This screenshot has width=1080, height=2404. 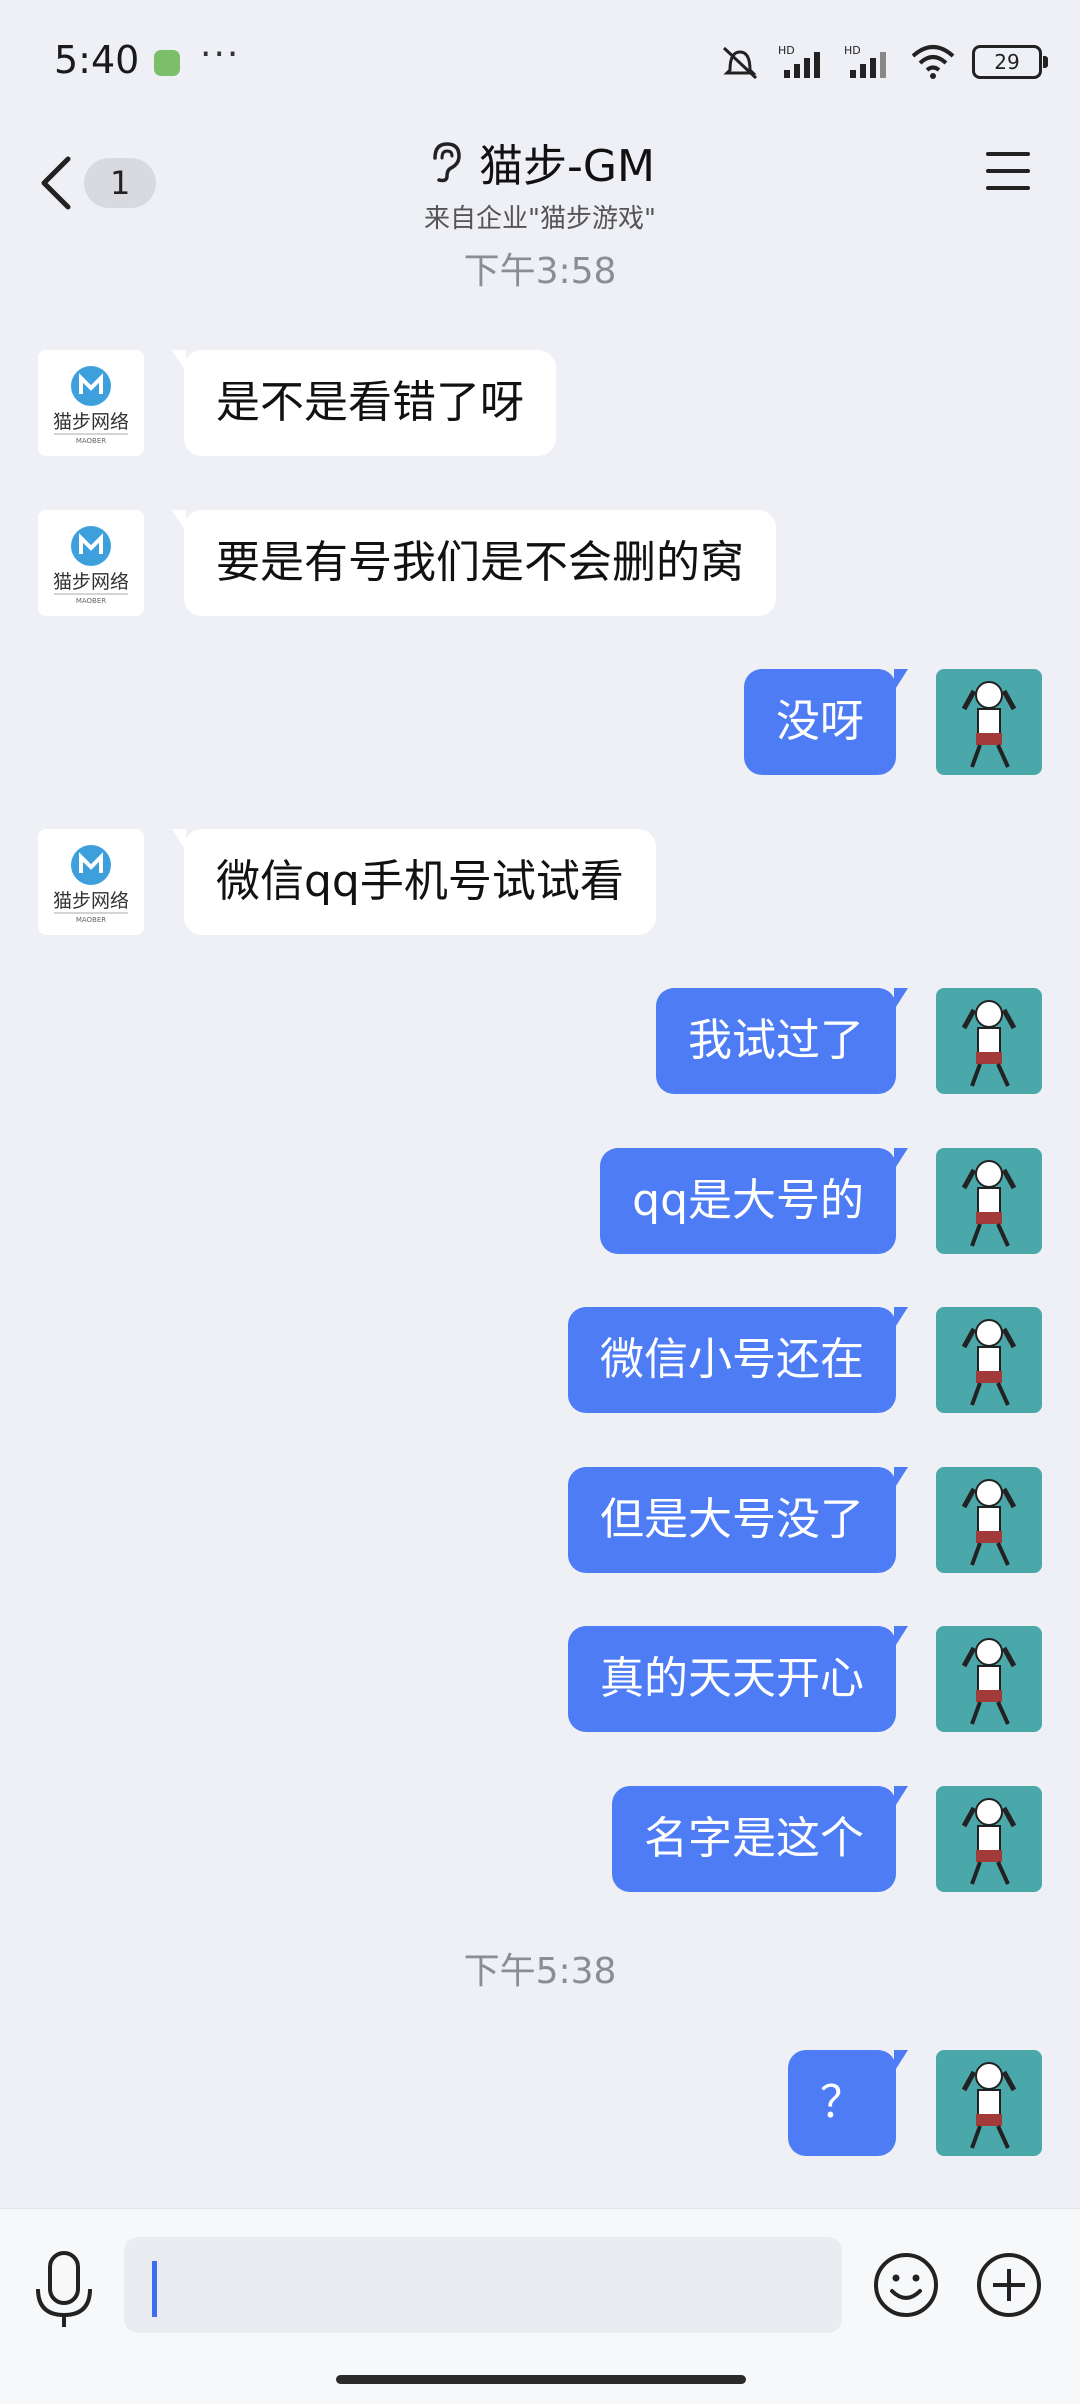 What do you see at coordinates (1008, 176) in the screenshot?
I see `menu-icon` at bounding box center [1008, 176].